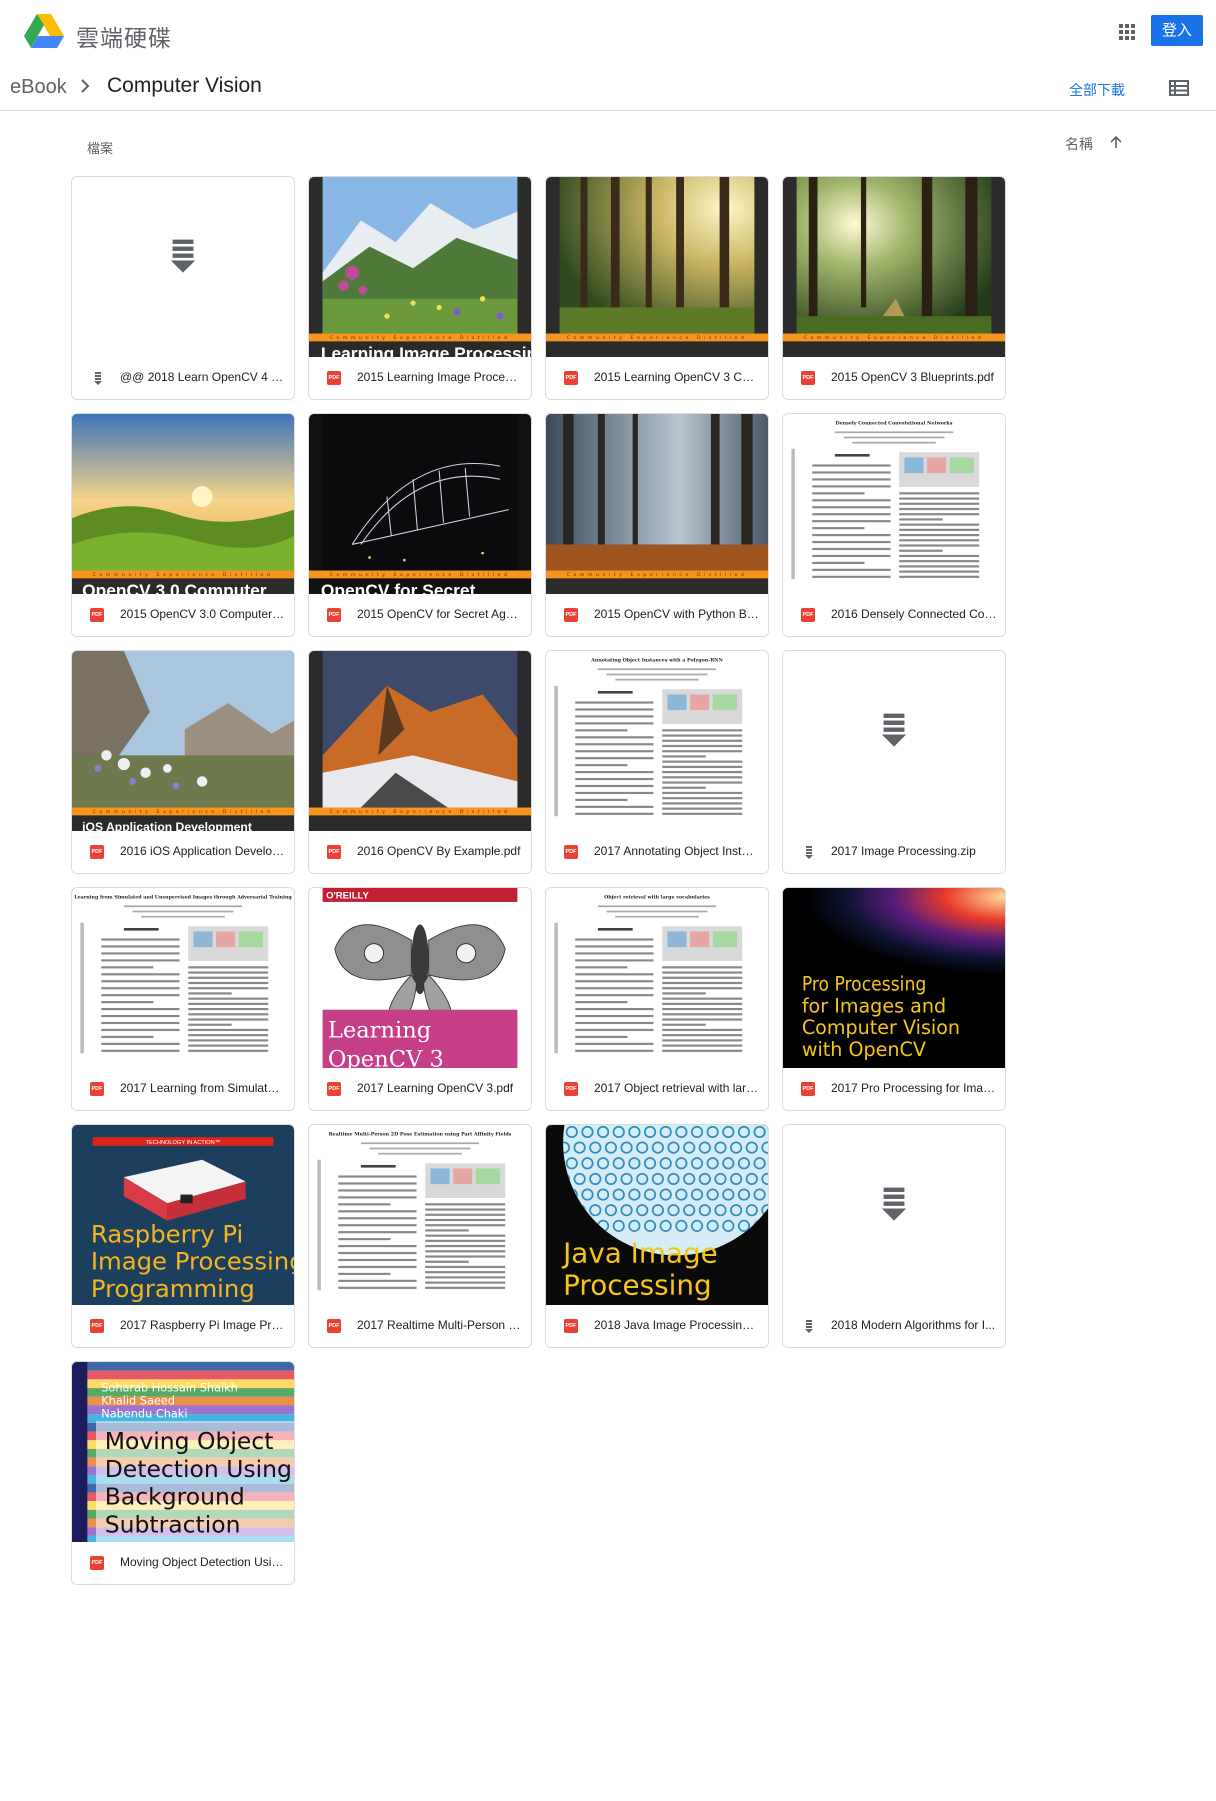 This screenshot has width=1216, height=1801. What do you see at coordinates (657, 897) in the screenshot?
I see `svg-text:Object retrieval with large vo: Object retrieval with large vocabularies` at bounding box center [657, 897].